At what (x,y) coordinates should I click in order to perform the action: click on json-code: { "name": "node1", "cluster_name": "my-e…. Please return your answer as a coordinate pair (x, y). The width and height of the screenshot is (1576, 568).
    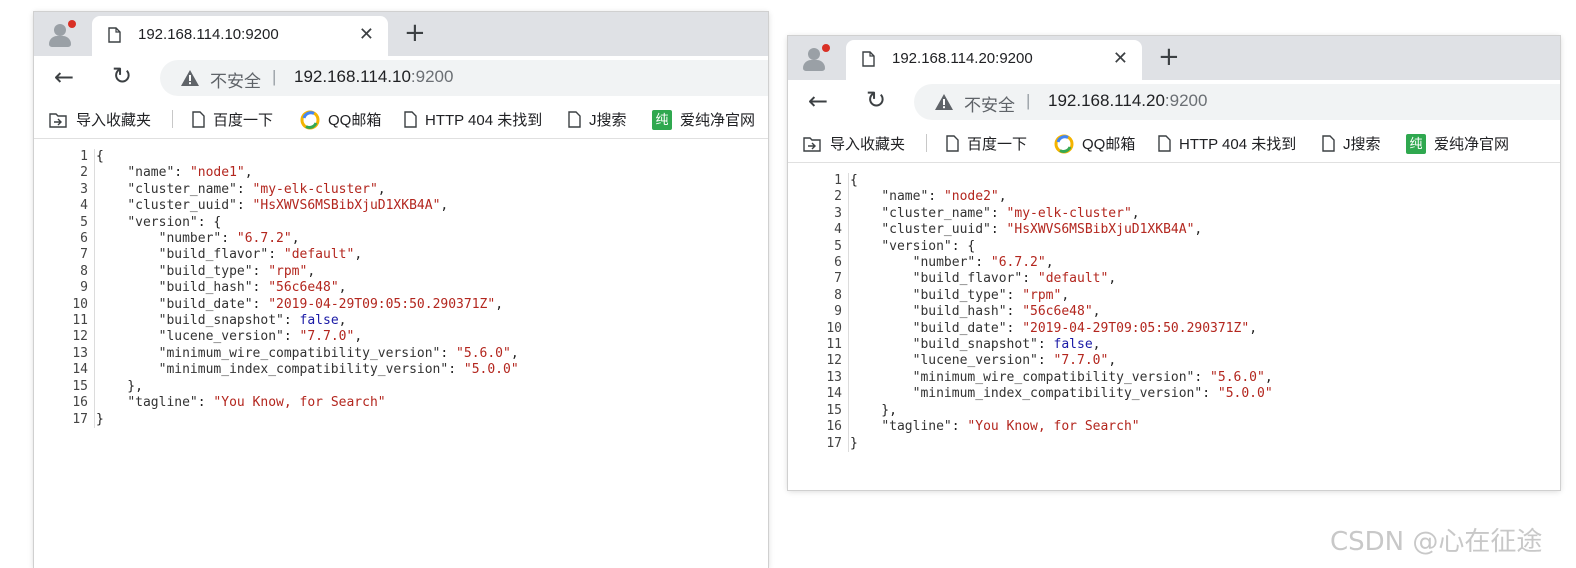
    Looking at the image, I should click on (307, 288).